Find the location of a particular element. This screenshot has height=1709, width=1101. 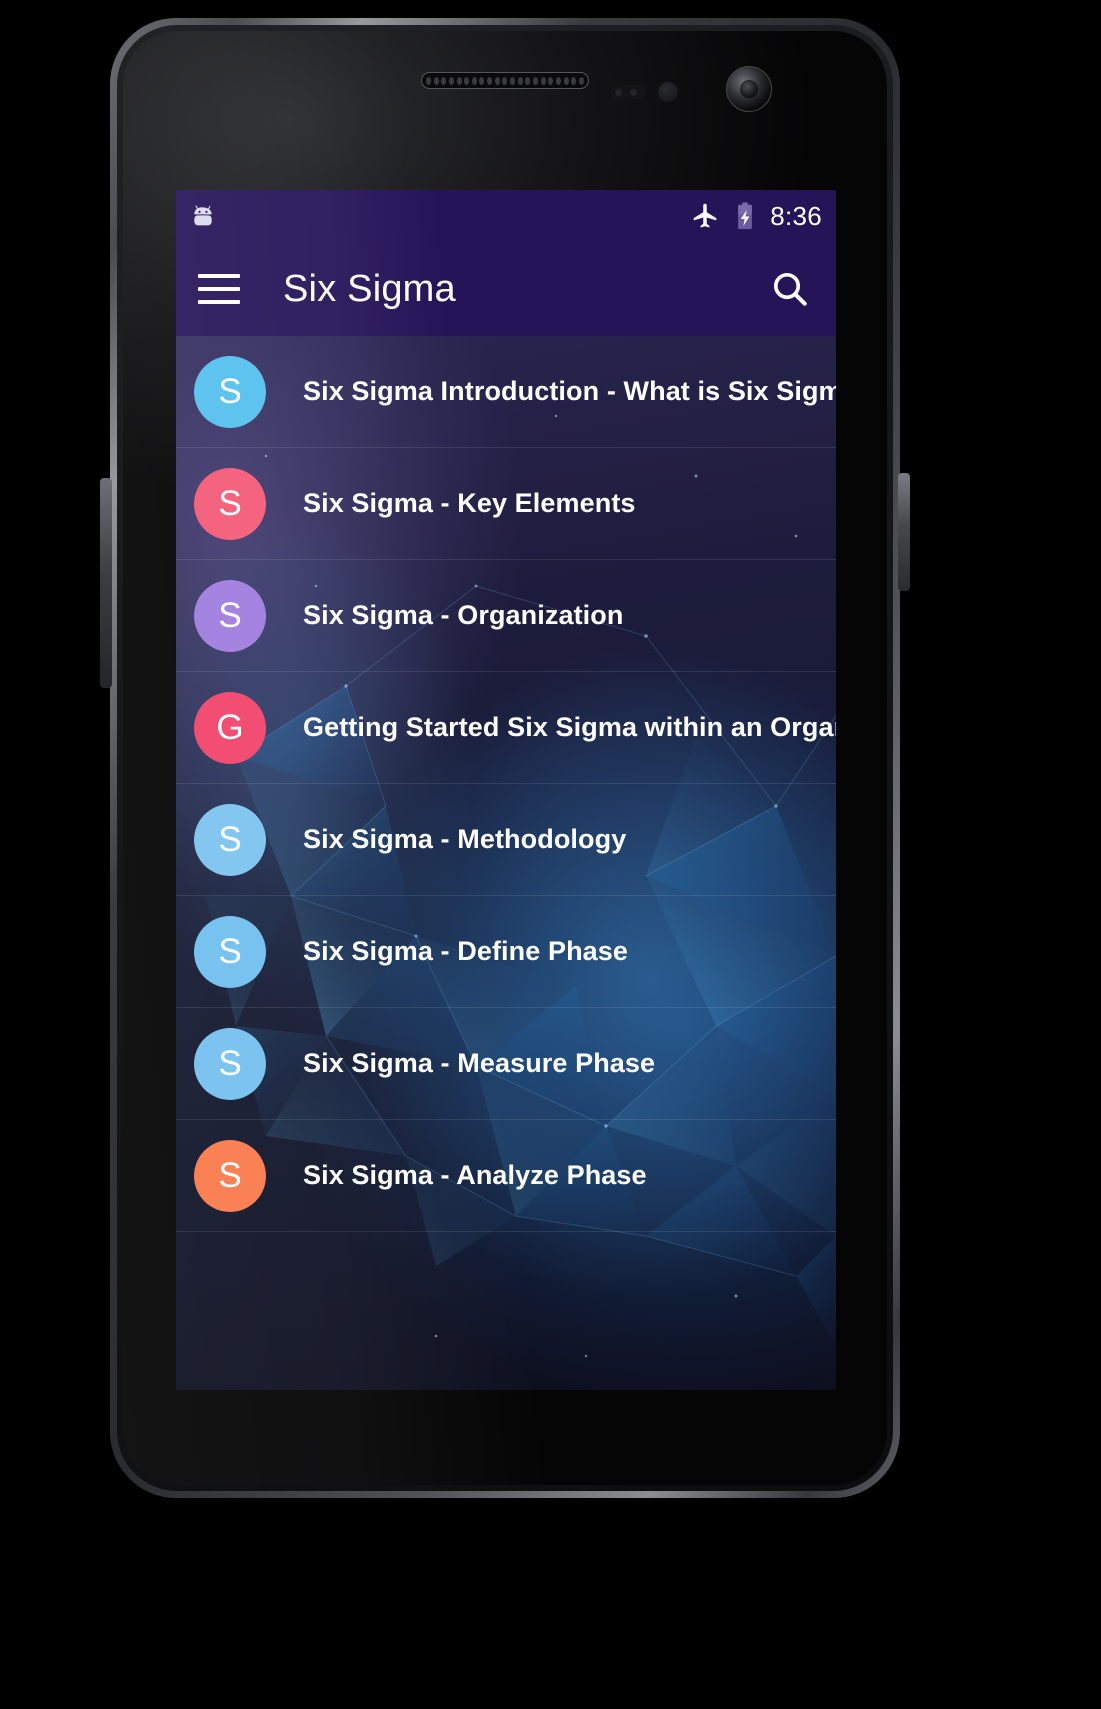

search-icon is located at coordinates (790, 289).